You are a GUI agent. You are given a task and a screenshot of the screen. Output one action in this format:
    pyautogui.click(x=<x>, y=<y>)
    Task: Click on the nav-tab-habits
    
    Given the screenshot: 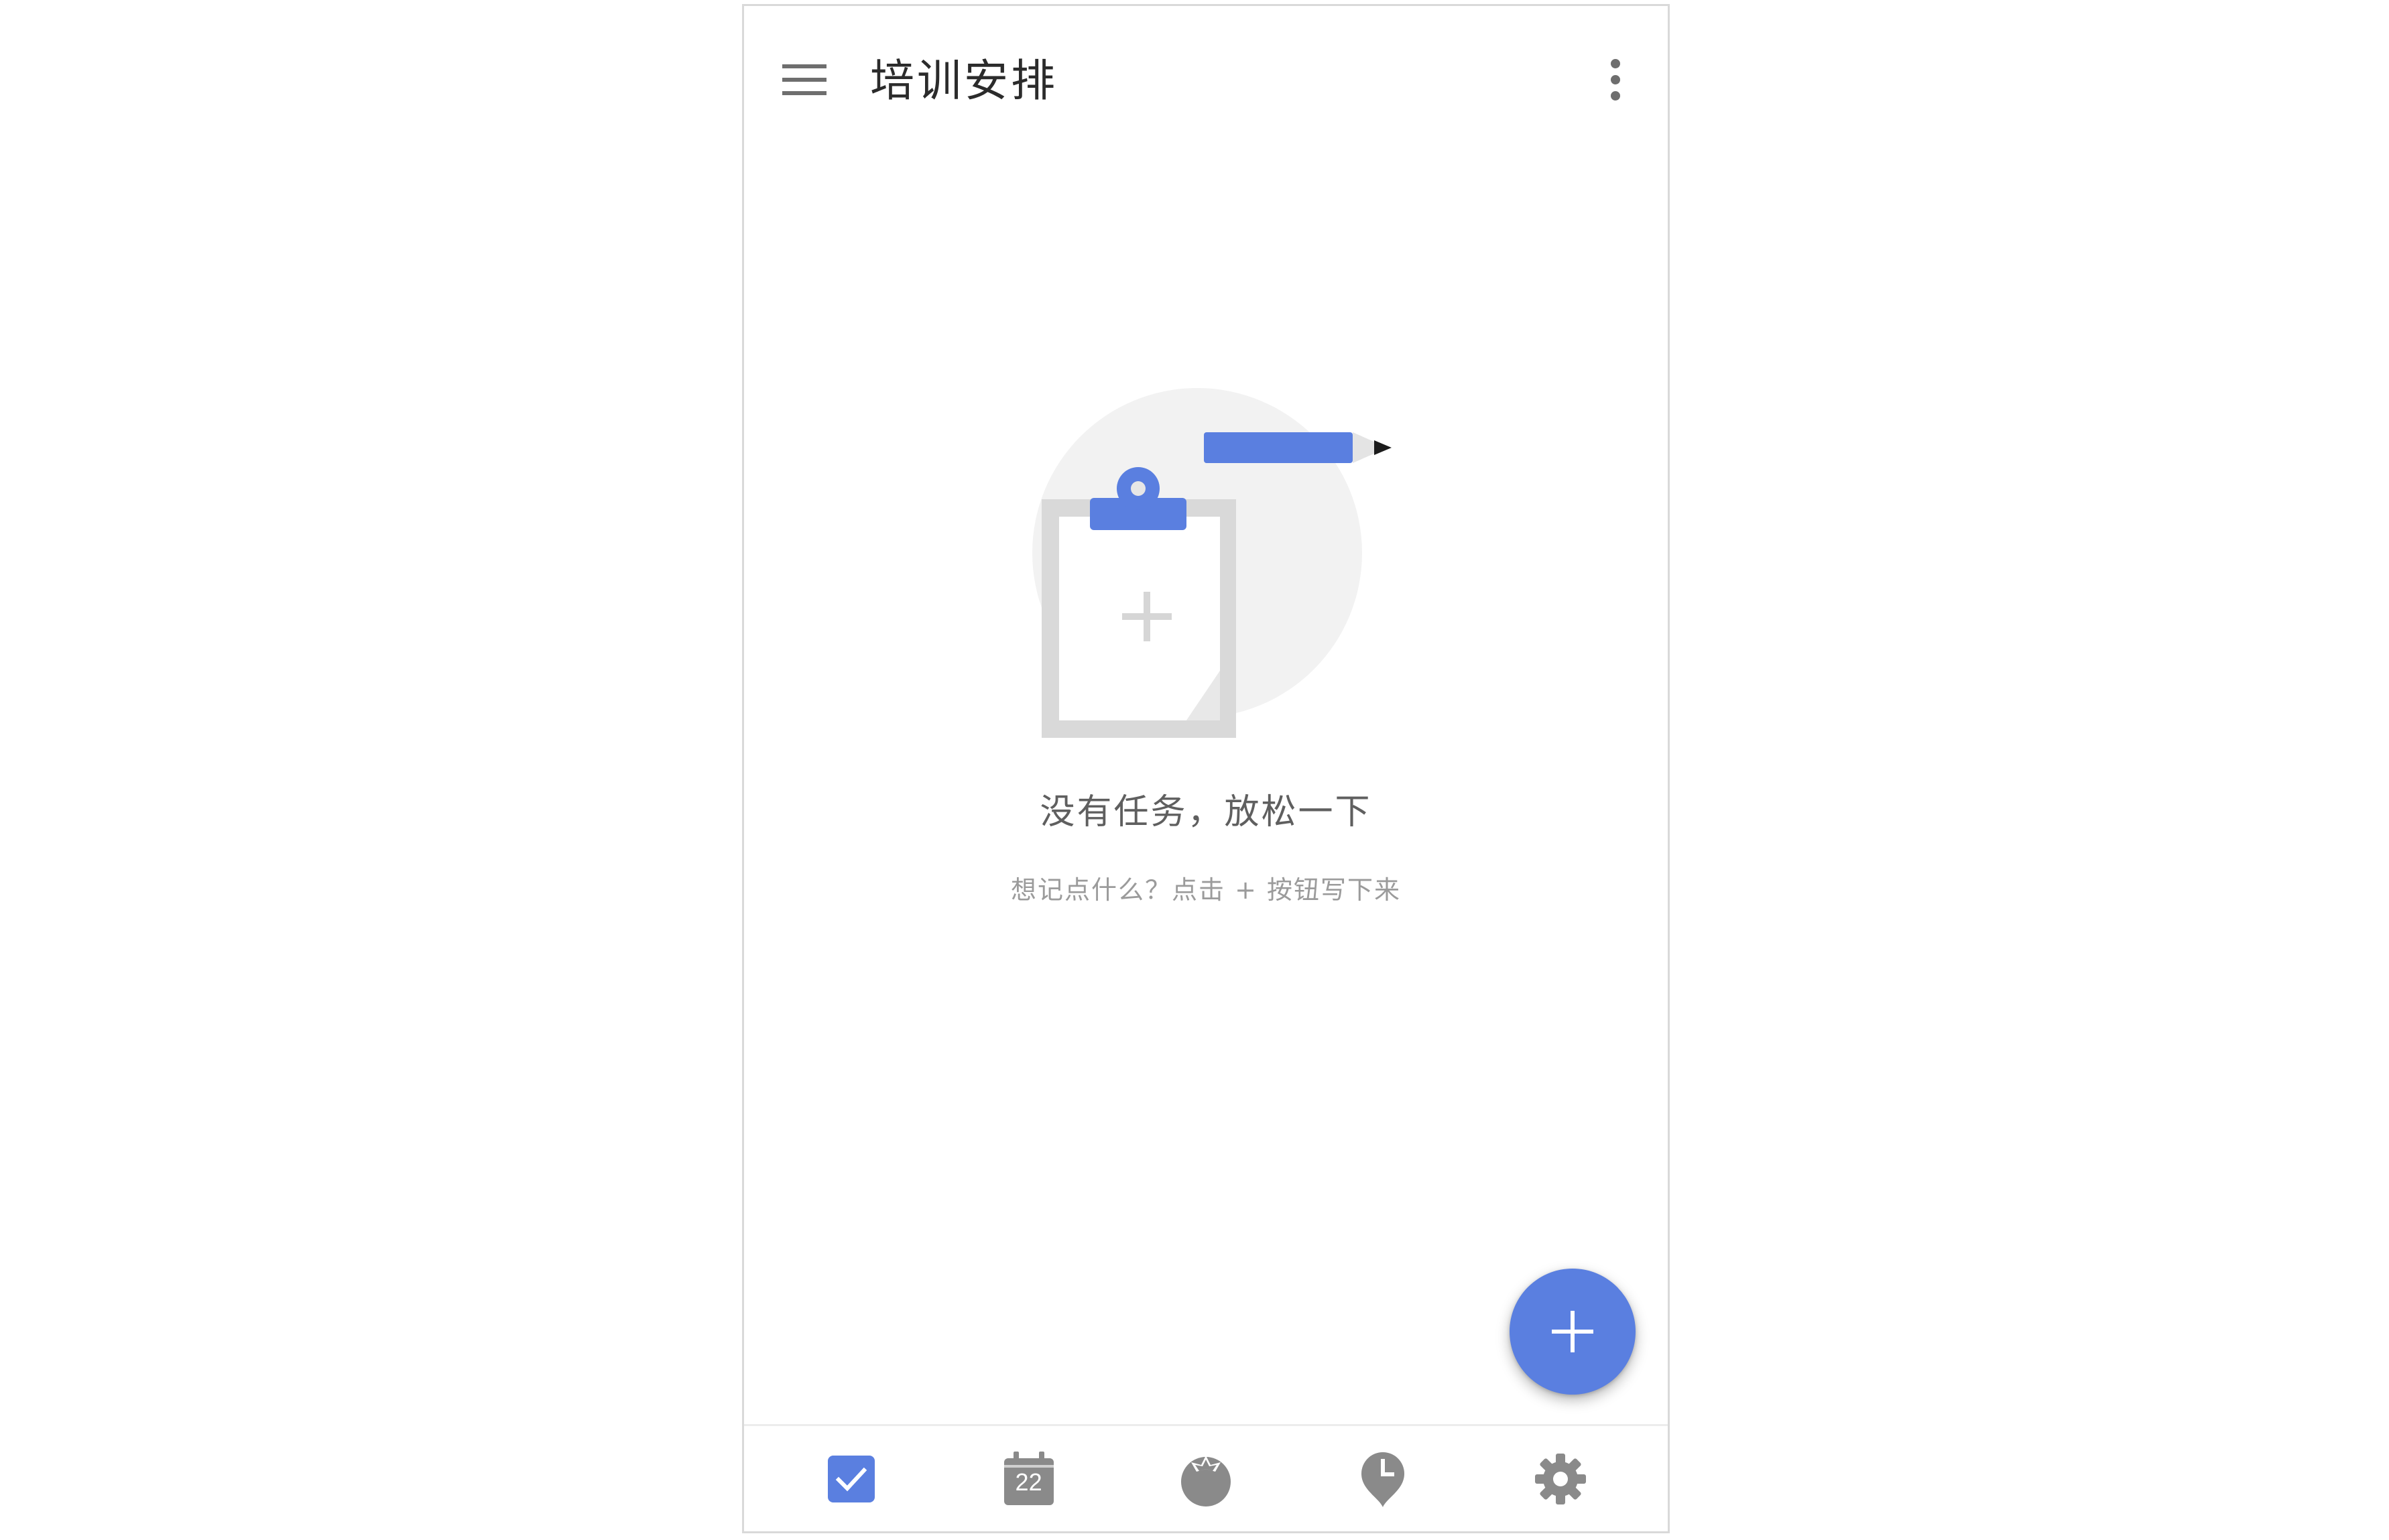 What is the action you would take?
    pyautogui.click(x=1206, y=1479)
    